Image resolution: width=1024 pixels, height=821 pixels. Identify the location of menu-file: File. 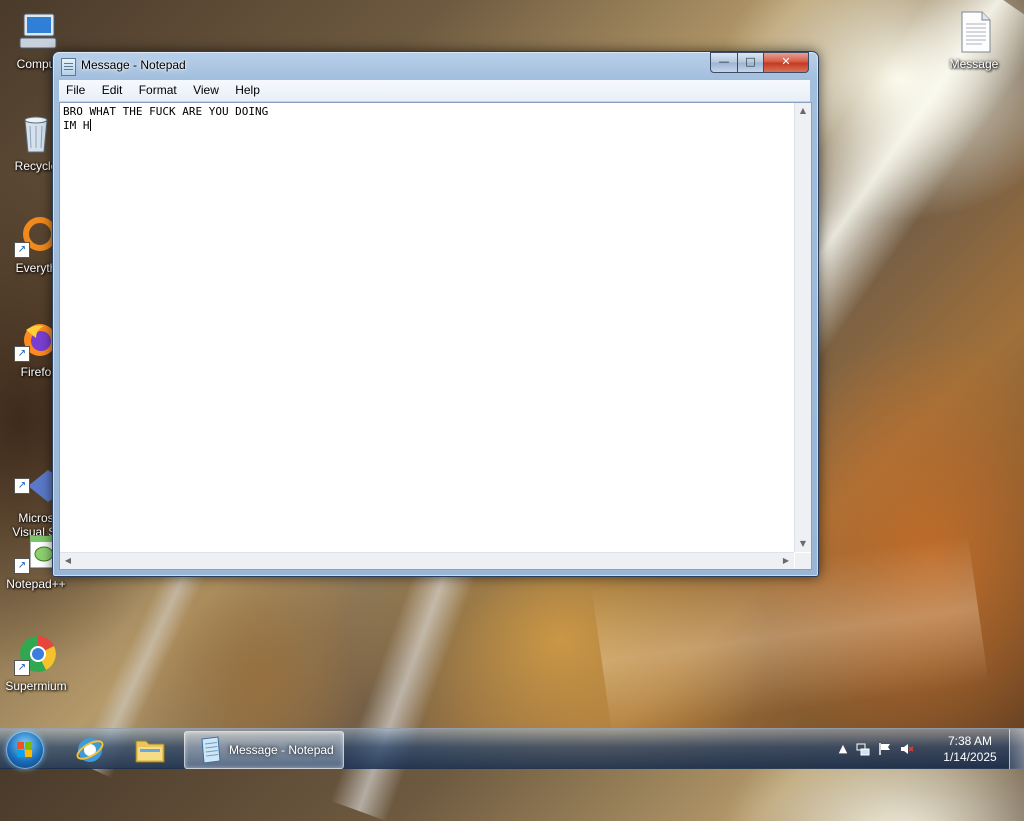
(75, 88).